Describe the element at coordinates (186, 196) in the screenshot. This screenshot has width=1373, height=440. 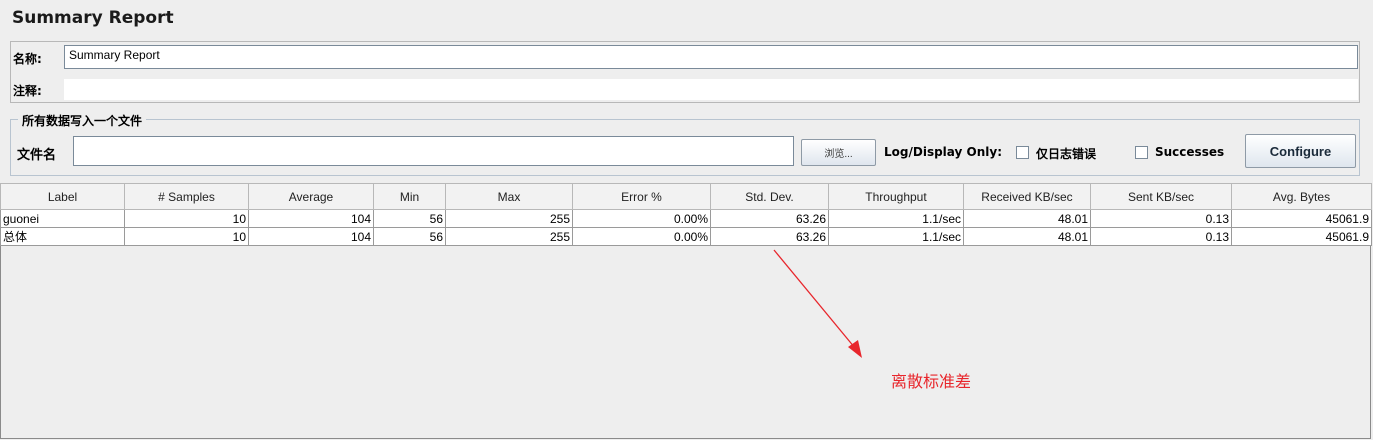
I see `column-header: # Samples` at that location.